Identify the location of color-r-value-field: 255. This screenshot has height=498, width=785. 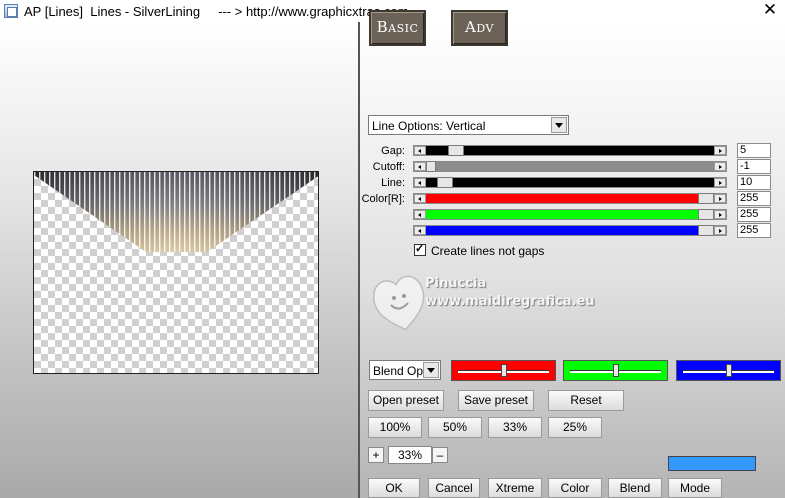
(754, 198).